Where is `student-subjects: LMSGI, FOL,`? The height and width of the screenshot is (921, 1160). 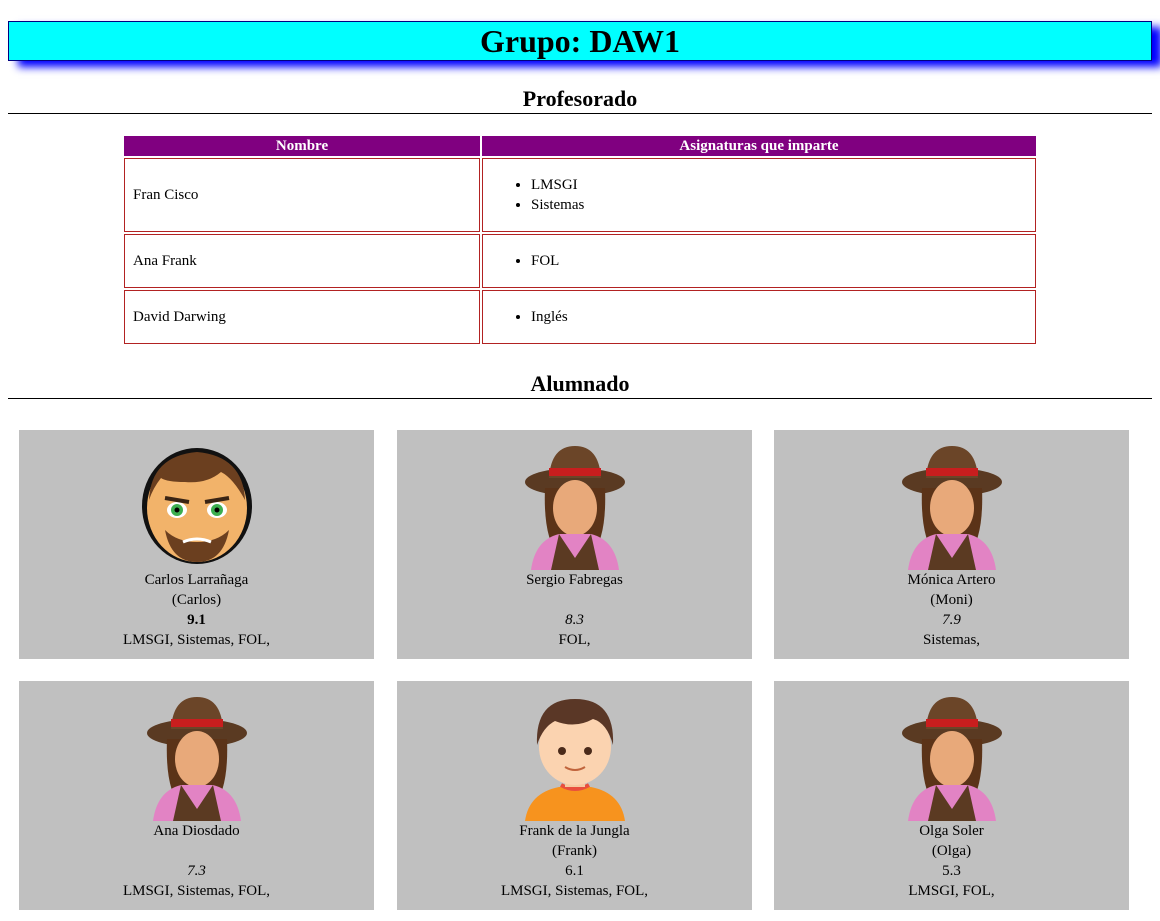
student-subjects: LMSGI, FOL, is located at coordinates (951, 891).